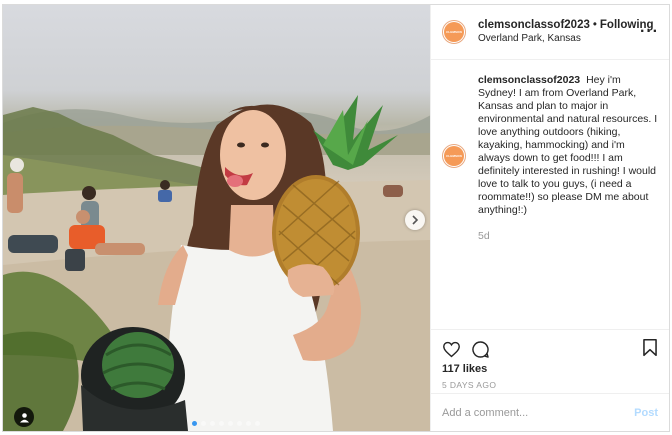 Image resolution: width=672 pixels, height=435 pixels. Describe the element at coordinates (550, 367) in the screenshot. I see `likes-count: 117 likes` at that location.